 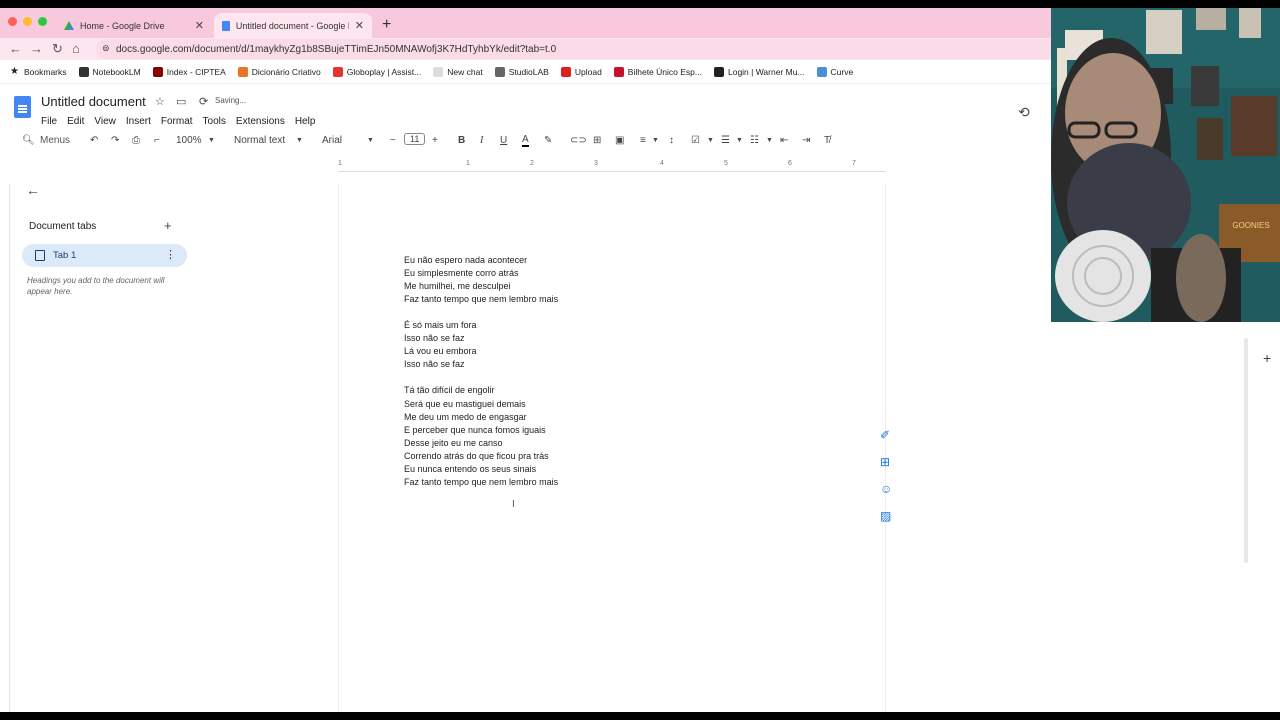 I want to click on suggest-edits-icon: ▨, so click(x=885, y=516).